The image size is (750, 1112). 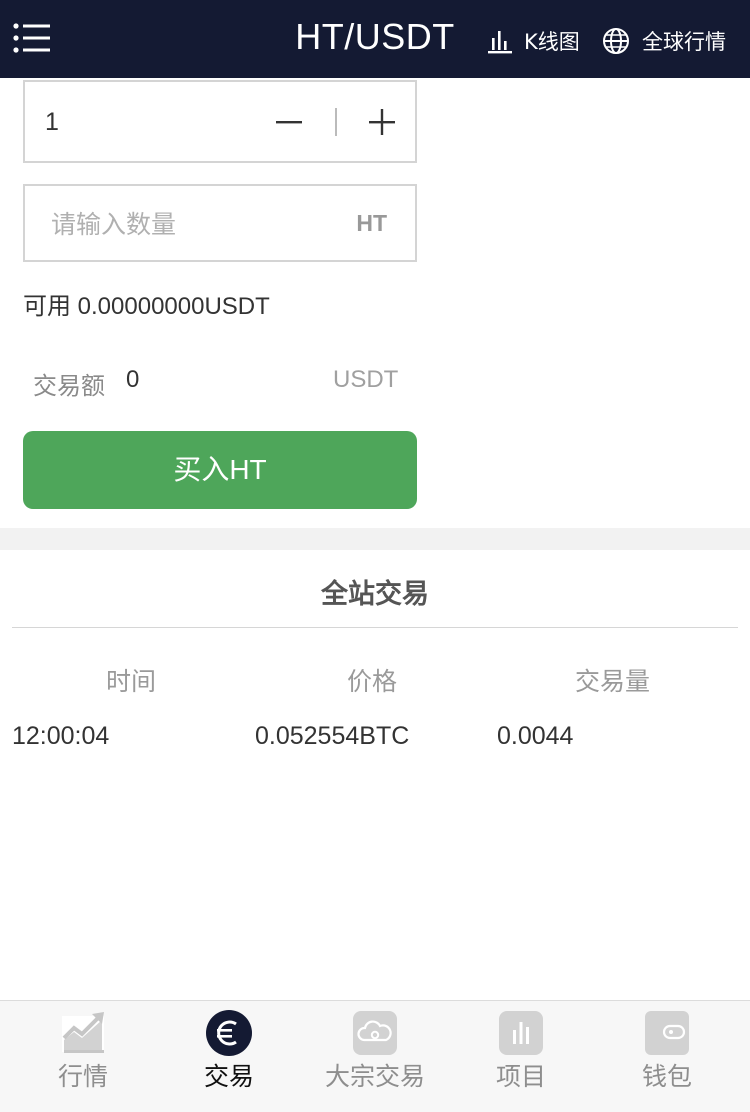 I want to click on kline-button: K线图, so click(x=533, y=41).